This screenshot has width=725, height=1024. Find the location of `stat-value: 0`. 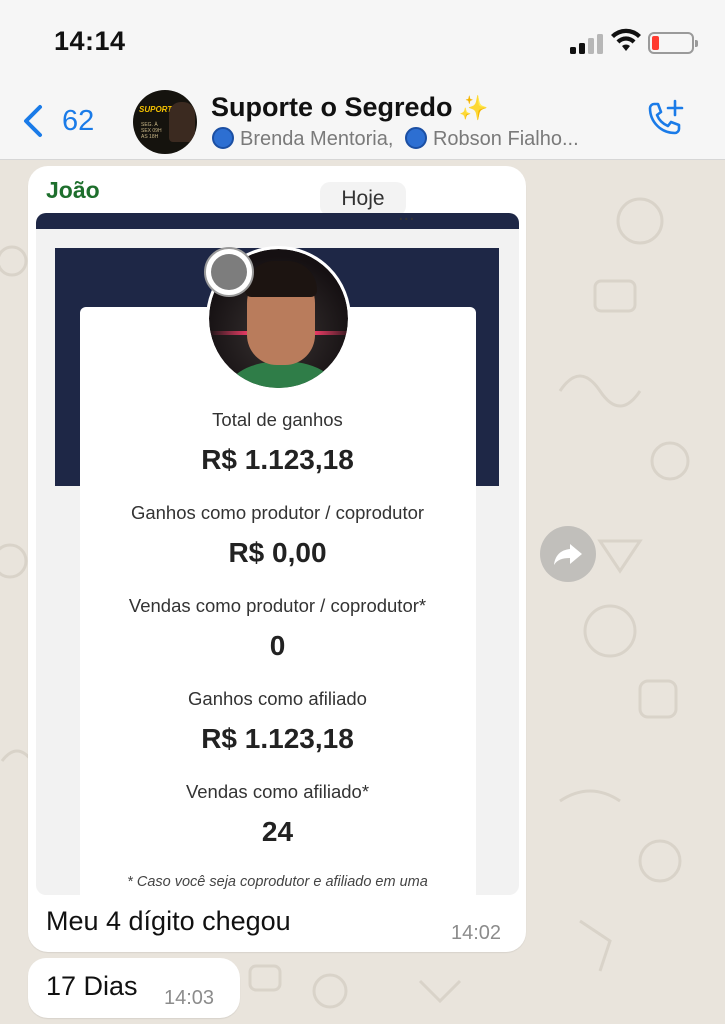

stat-value: 0 is located at coordinates (277, 645).